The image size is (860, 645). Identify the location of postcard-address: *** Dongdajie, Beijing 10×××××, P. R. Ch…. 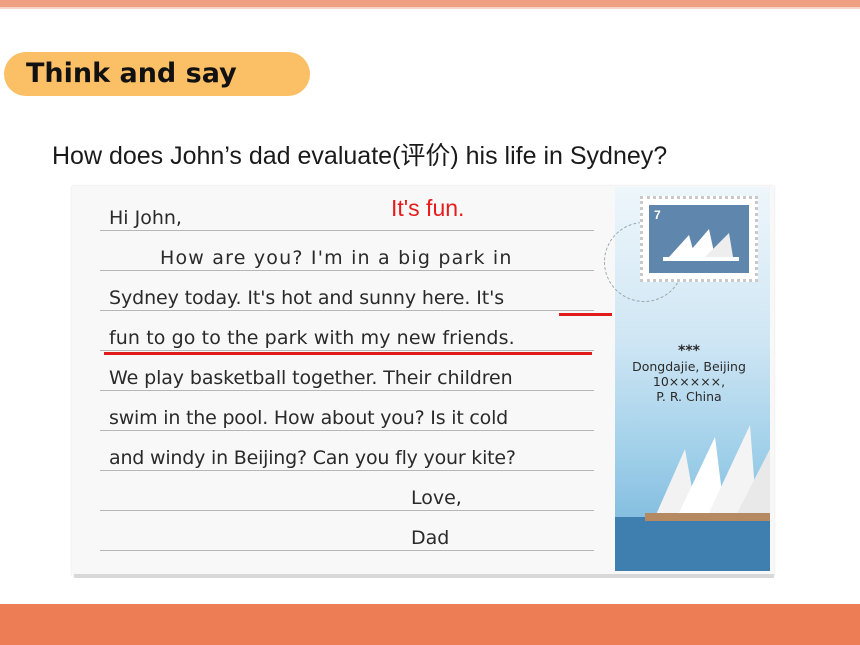
(689, 374).